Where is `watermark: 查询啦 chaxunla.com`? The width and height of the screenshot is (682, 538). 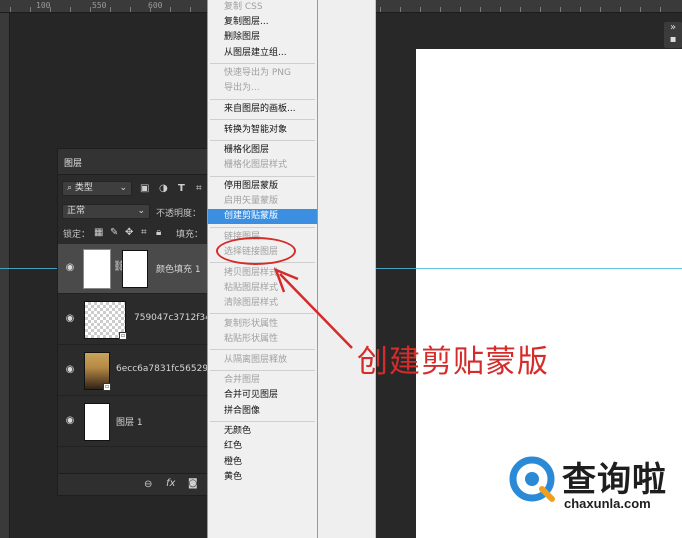 watermark: 查询啦 chaxunla.com is located at coordinates (593, 487).